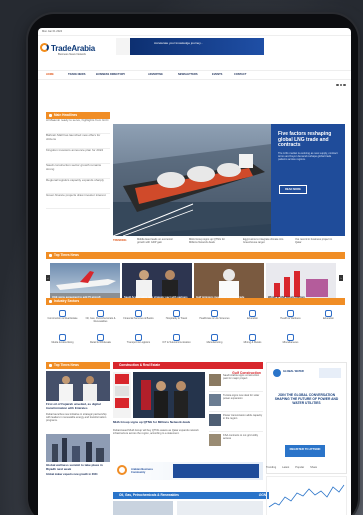 The width and height of the screenshot is (363, 515). I want to click on nav-trade-news: TRADE NEWS, so click(76, 74).